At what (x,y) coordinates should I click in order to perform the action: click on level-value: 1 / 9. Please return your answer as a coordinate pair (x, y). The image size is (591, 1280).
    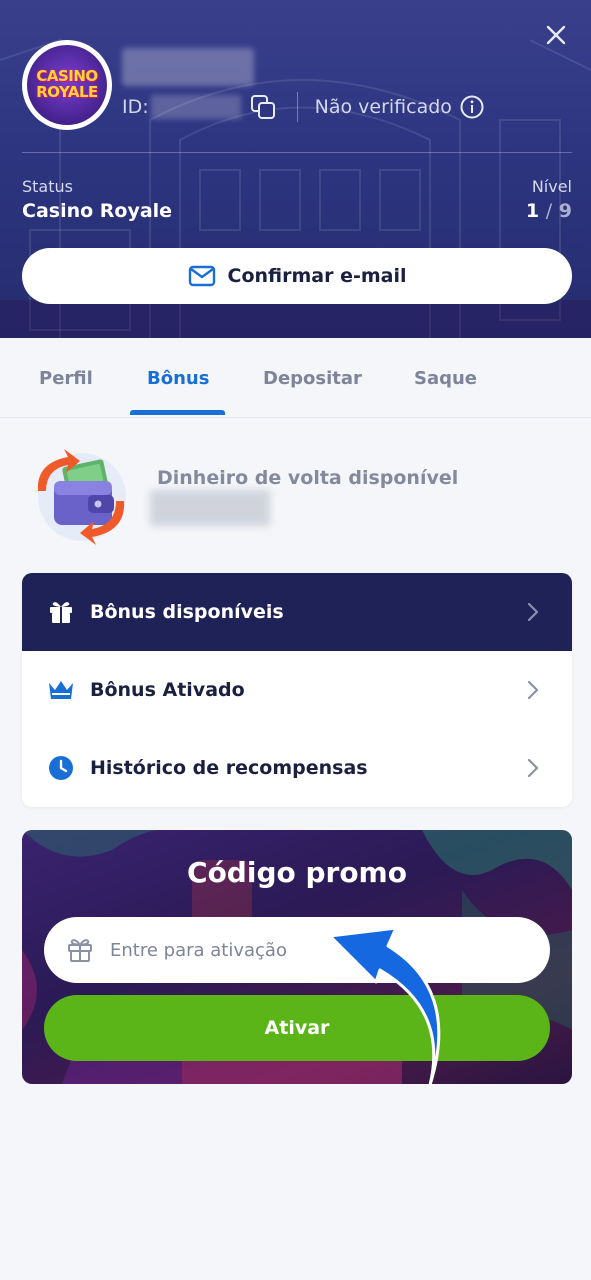
    Looking at the image, I should click on (549, 211).